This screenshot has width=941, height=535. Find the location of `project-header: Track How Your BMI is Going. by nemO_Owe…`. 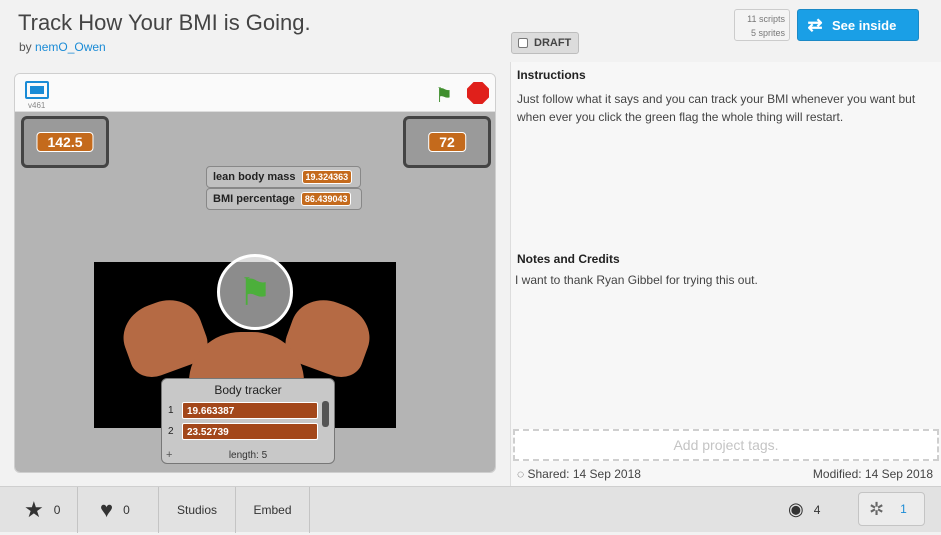

project-header: Track How Your BMI is Going. by nemO_Owe… is located at coordinates (470, 31).